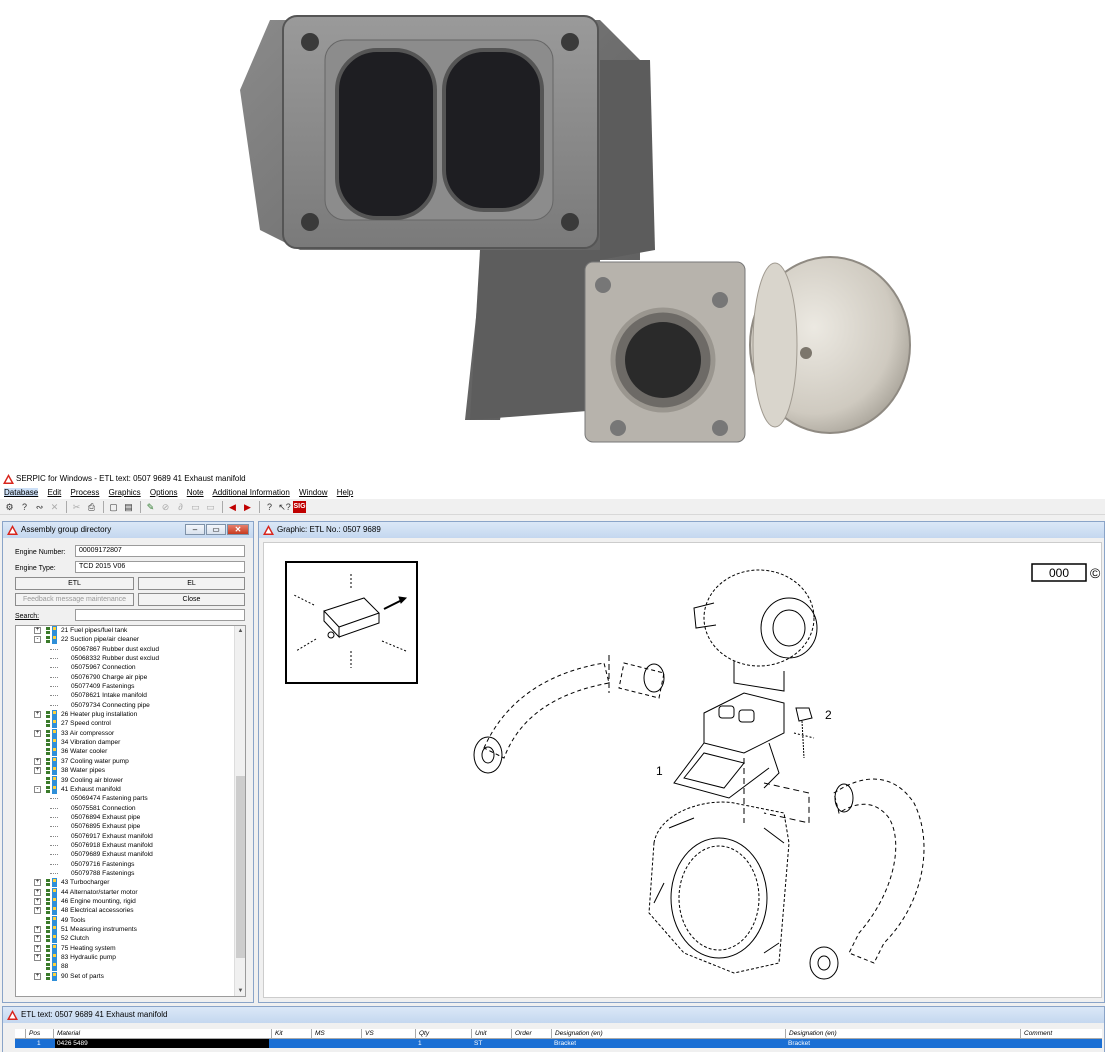 The width and height of the screenshot is (1105, 1052). I want to click on menu-window: Window, so click(313, 492).